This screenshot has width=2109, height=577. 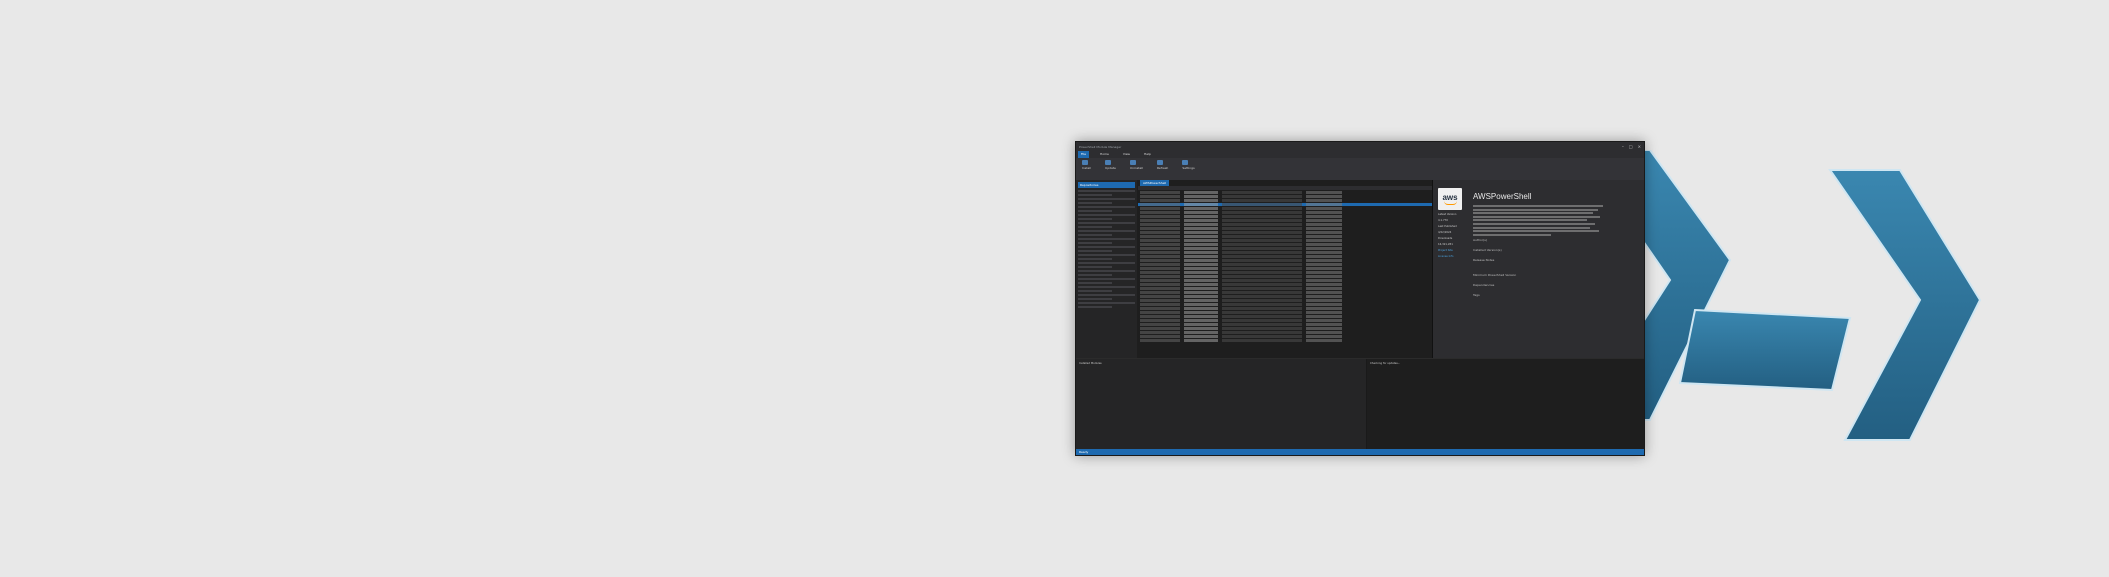 I want to click on title-bar: PowerShell Module Manager – □ ×, so click(x=1360, y=146).